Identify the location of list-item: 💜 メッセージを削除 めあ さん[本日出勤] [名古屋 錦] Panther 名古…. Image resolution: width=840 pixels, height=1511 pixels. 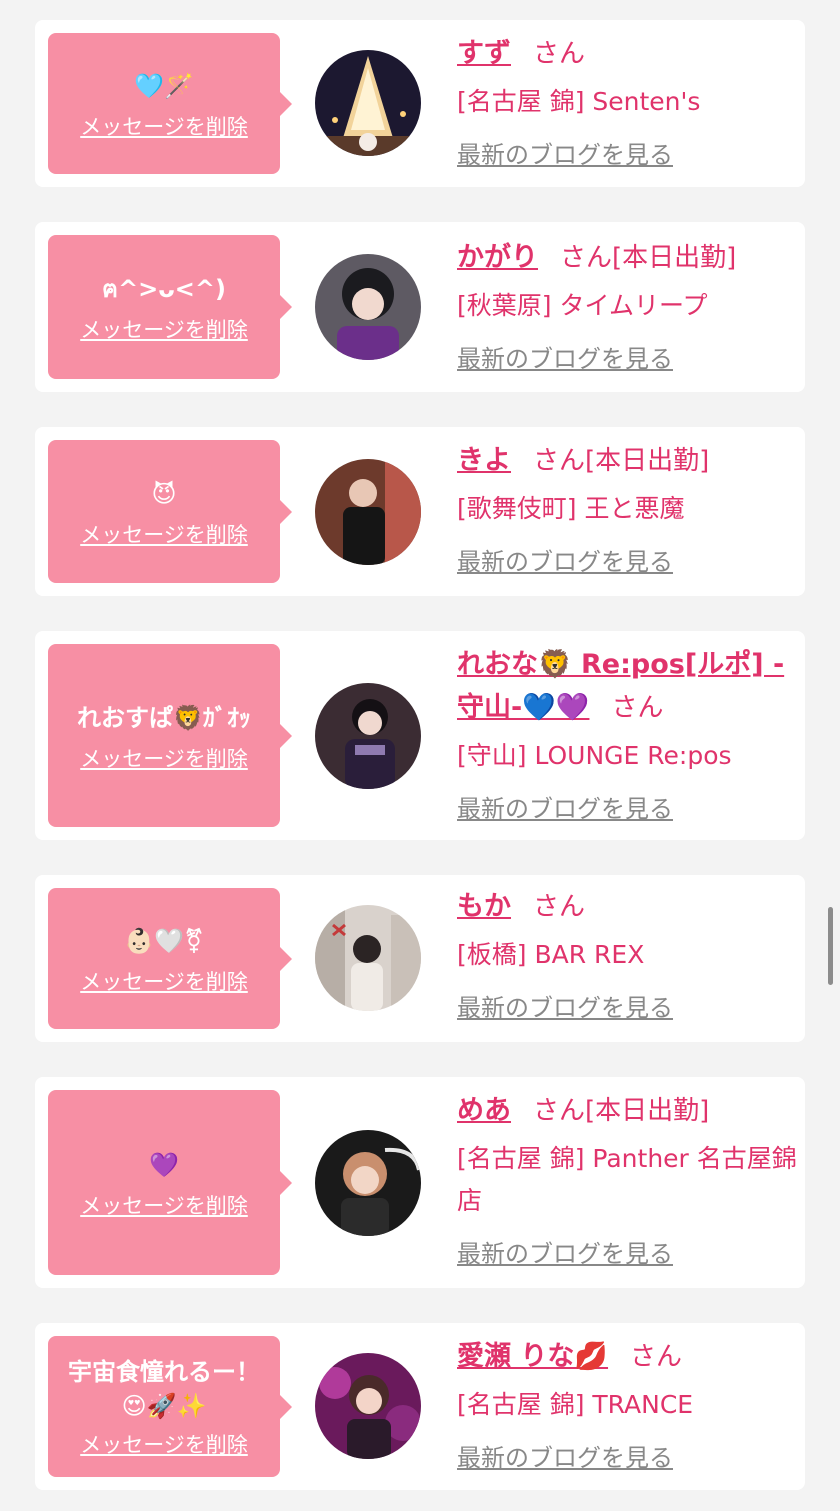
(420, 1182).